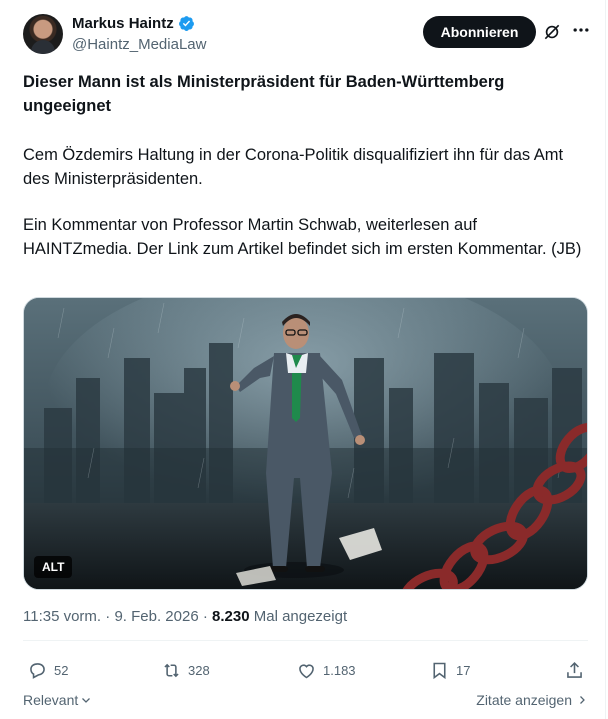 The height and width of the screenshot is (719, 608). I want to click on like-icon, so click(306, 670).